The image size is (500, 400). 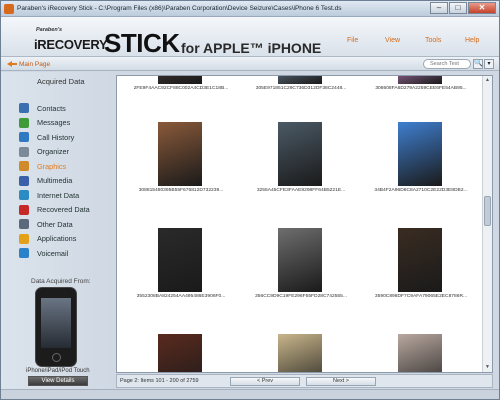 What do you see at coordinates (63, 210) in the screenshot?
I see `sidebar-item-label: Recovered Data` at bounding box center [63, 210].